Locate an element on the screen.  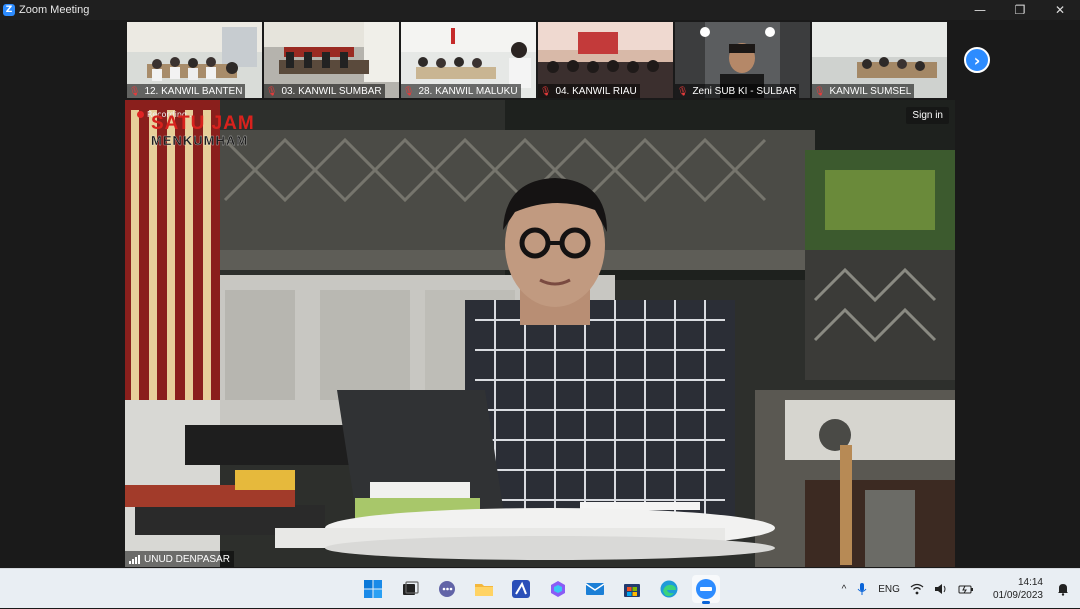
participant-thumbnails: 🎙12. KANWIL BANTEN 🎙03. KANWIL SUMBAR is located at coordinates (537, 60).